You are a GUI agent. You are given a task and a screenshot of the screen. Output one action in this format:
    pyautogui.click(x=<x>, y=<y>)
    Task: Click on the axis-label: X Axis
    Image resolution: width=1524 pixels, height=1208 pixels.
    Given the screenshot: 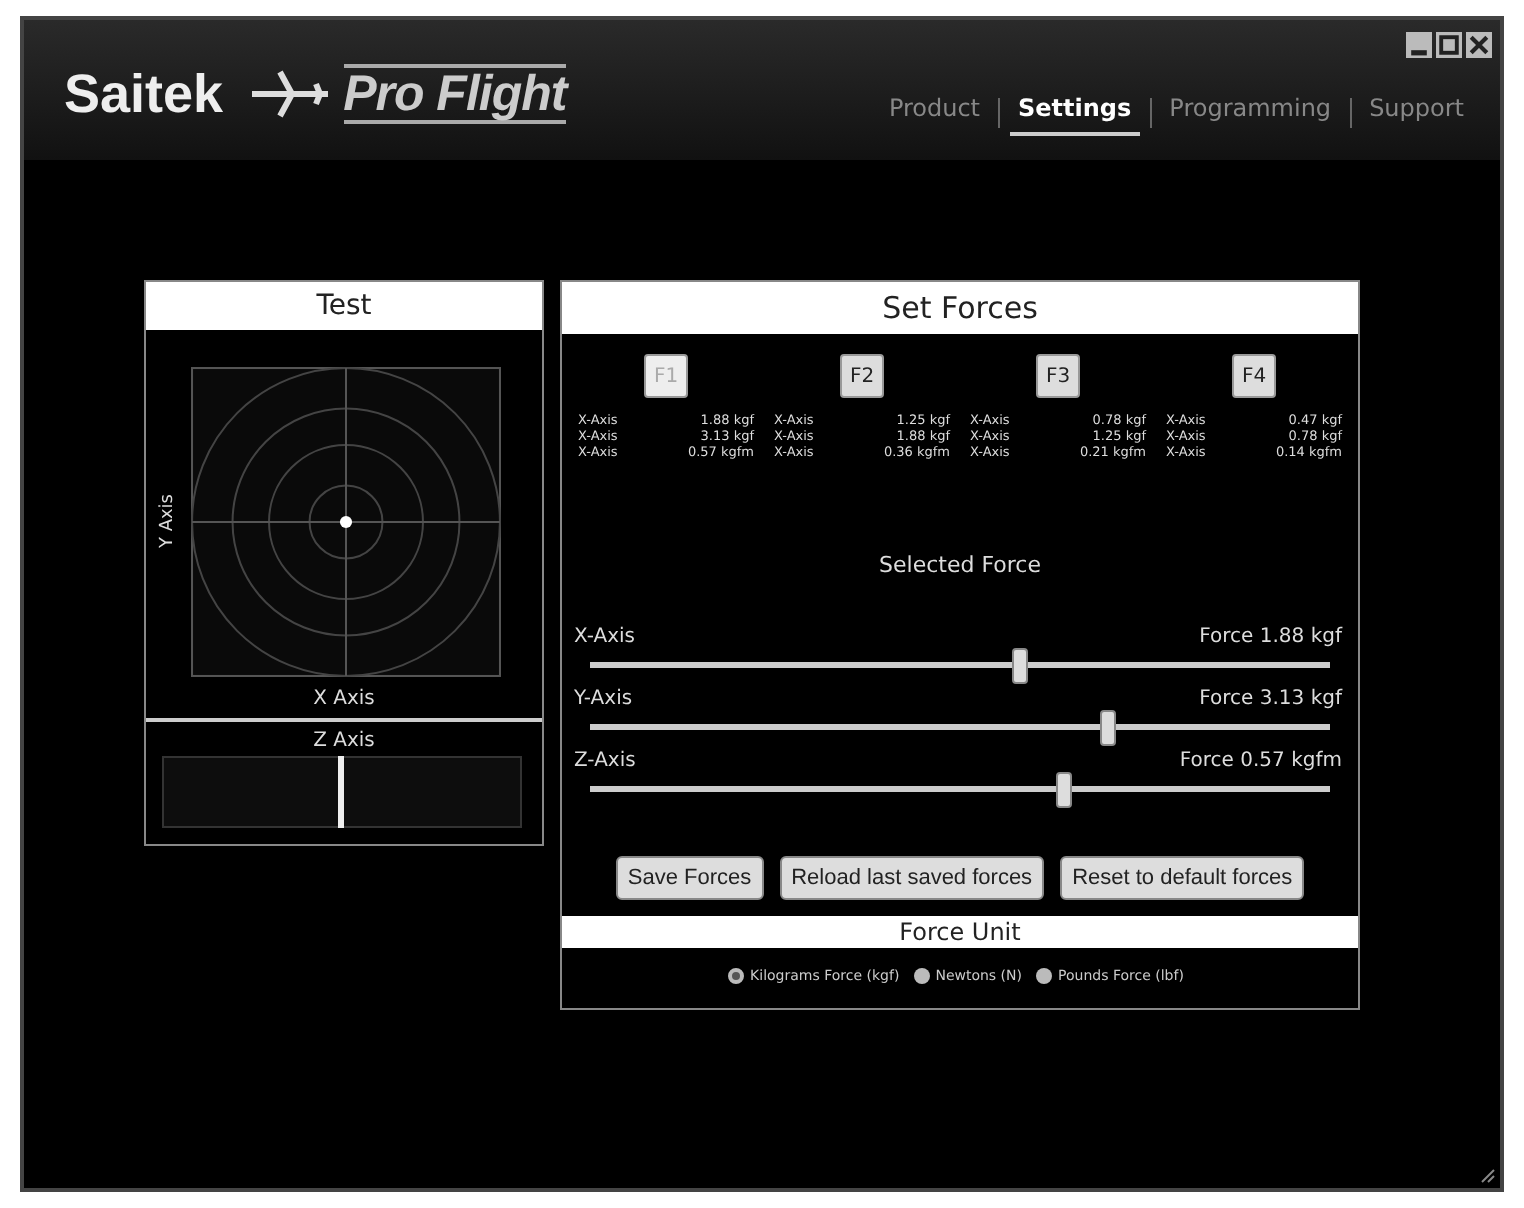 What is the action you would take?
    pyautogui.click(x=344, y=700)
    